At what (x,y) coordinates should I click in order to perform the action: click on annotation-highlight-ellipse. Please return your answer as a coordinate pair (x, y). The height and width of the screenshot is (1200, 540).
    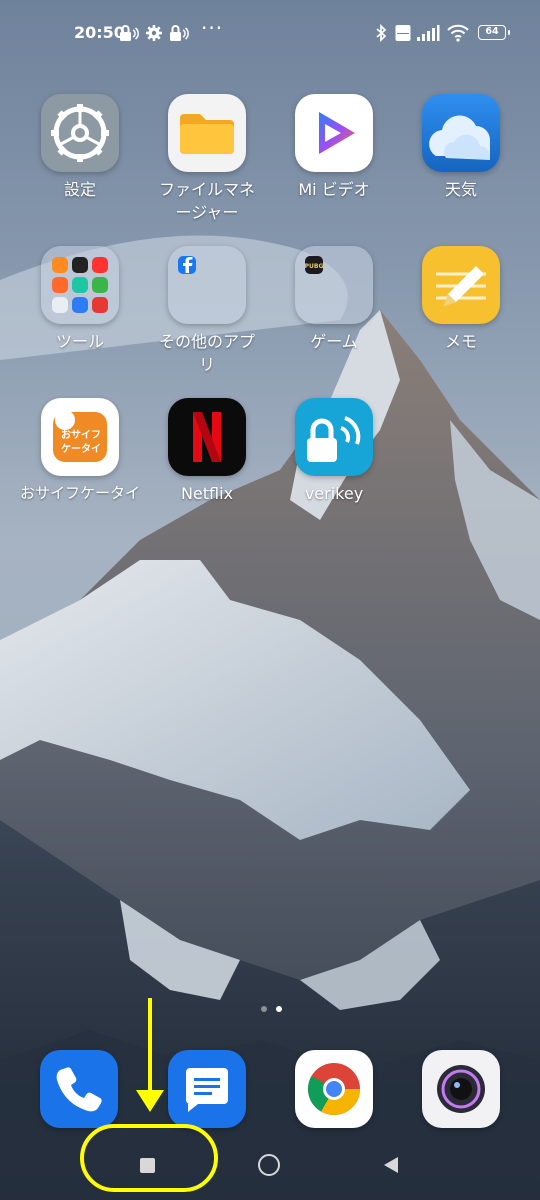
    Looking at the image, I should click on (149, 1158).